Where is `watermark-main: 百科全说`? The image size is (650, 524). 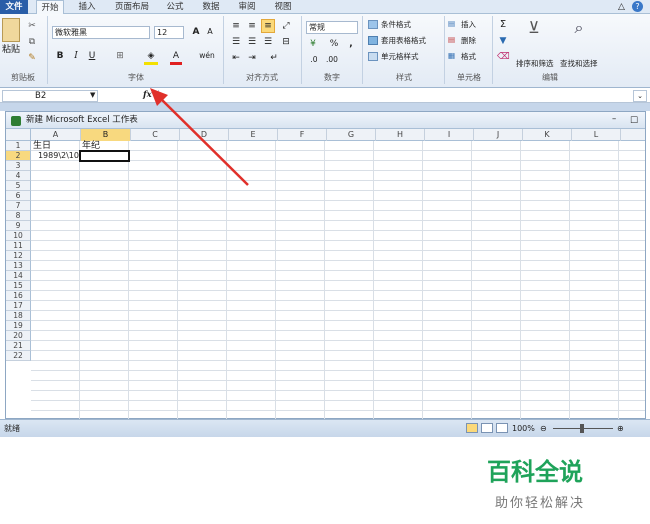 watermark-main: 百科全说 is located at coordinates (535, 472).